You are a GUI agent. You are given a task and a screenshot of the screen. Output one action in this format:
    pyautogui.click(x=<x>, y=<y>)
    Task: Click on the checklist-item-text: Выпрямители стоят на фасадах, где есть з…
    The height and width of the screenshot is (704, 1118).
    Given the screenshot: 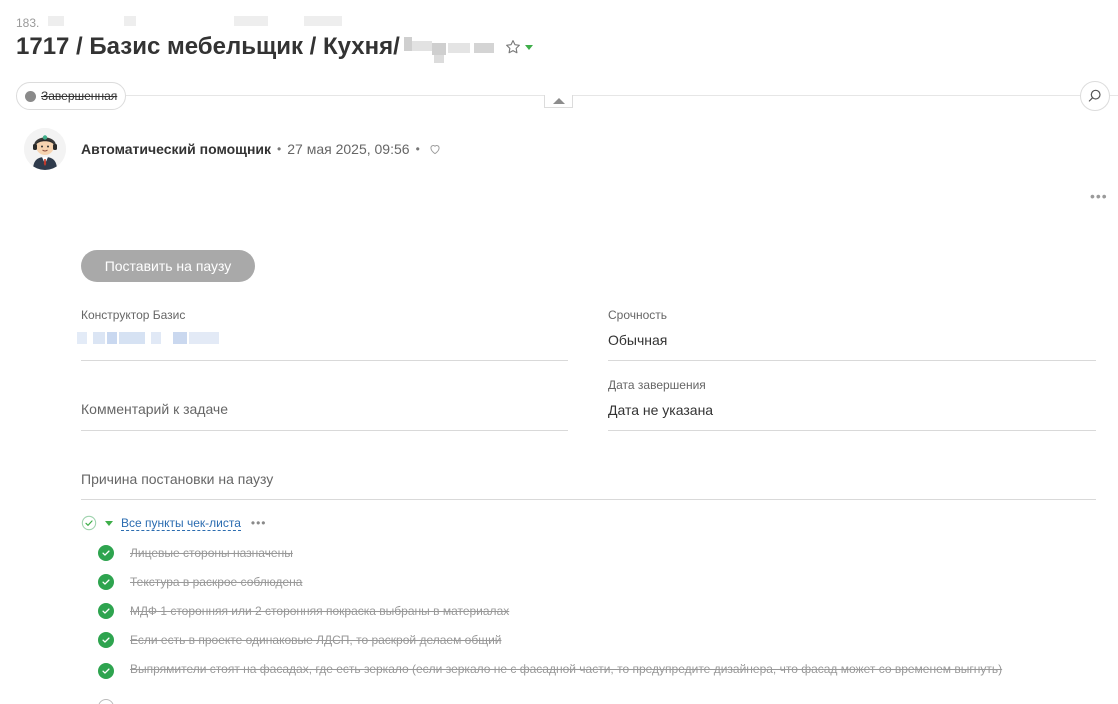 What is the action you would take?
    pyautogui.click(x=566, y=669)
    